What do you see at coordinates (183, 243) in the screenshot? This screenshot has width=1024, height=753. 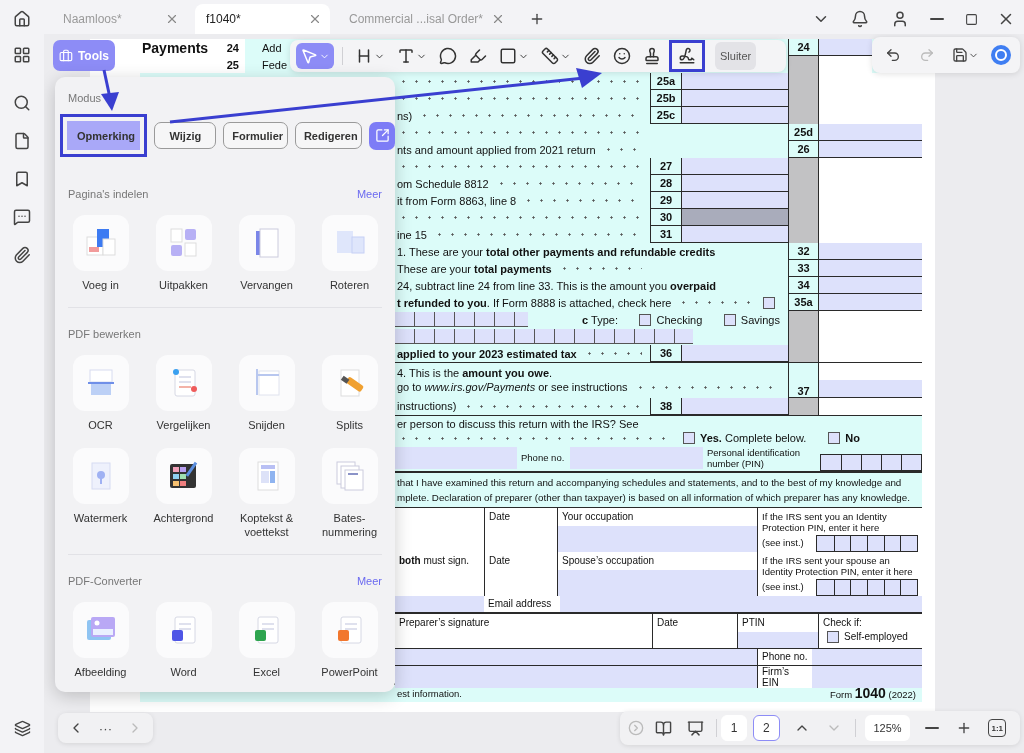 I see `checklist-icon` at bounding box center [183, 243].